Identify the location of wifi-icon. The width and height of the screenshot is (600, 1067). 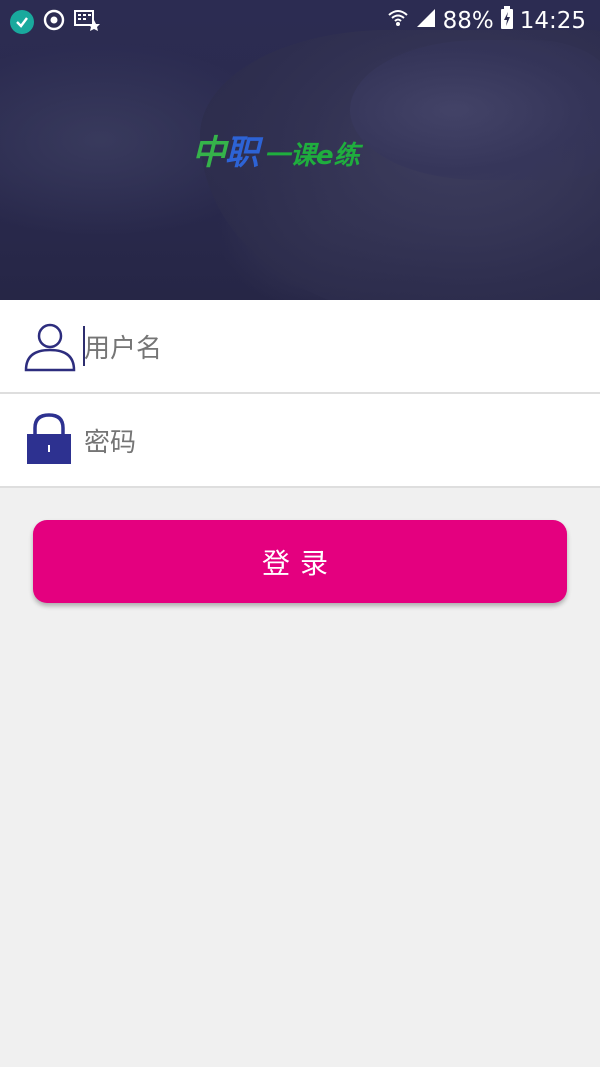
(398, 21).